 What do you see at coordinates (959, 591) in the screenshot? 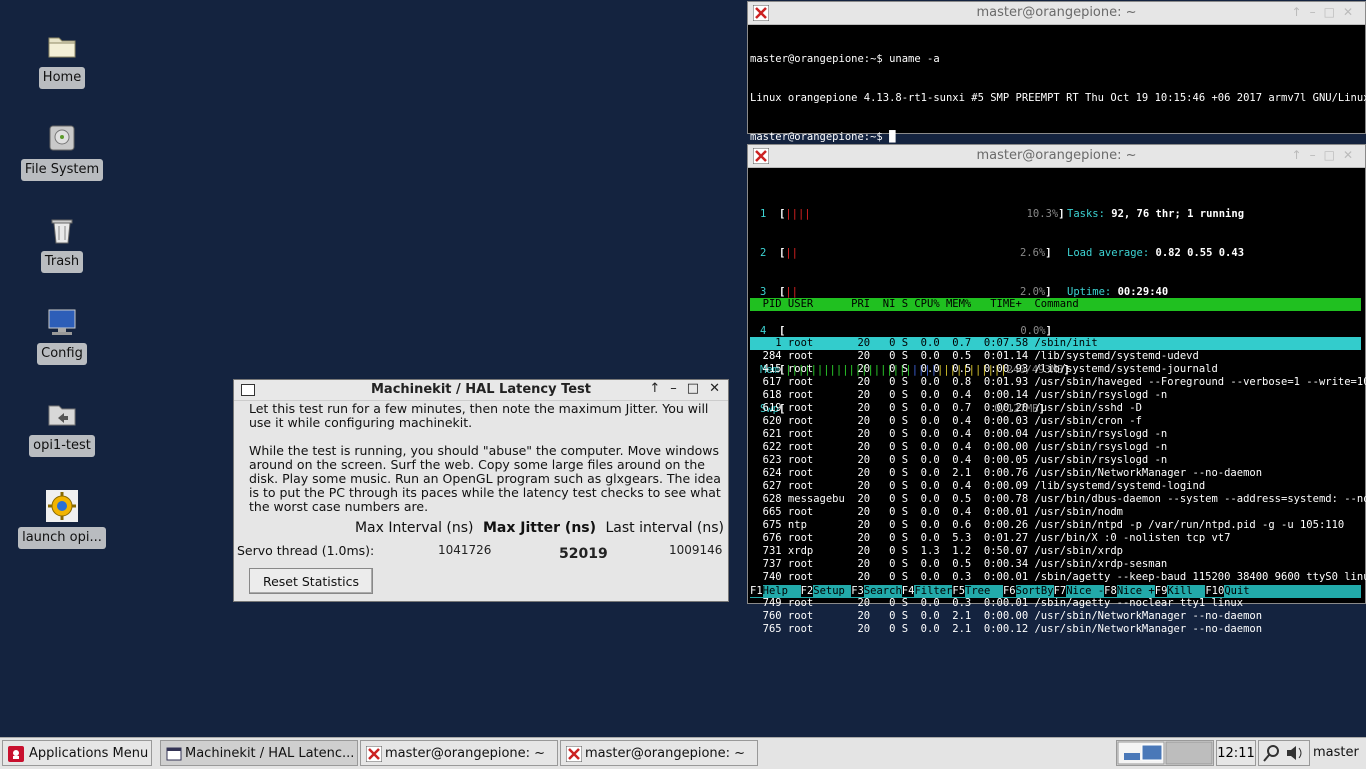
I see `function-key: F5` at bounding box center [959, 591].